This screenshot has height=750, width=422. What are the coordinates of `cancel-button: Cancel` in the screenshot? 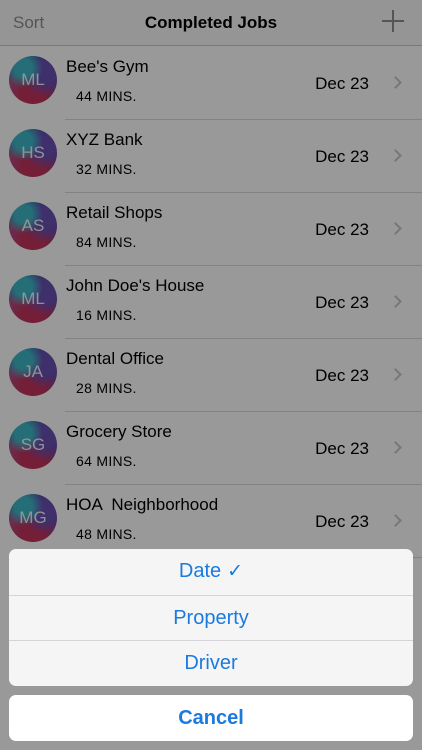 It's located at (211, 718).